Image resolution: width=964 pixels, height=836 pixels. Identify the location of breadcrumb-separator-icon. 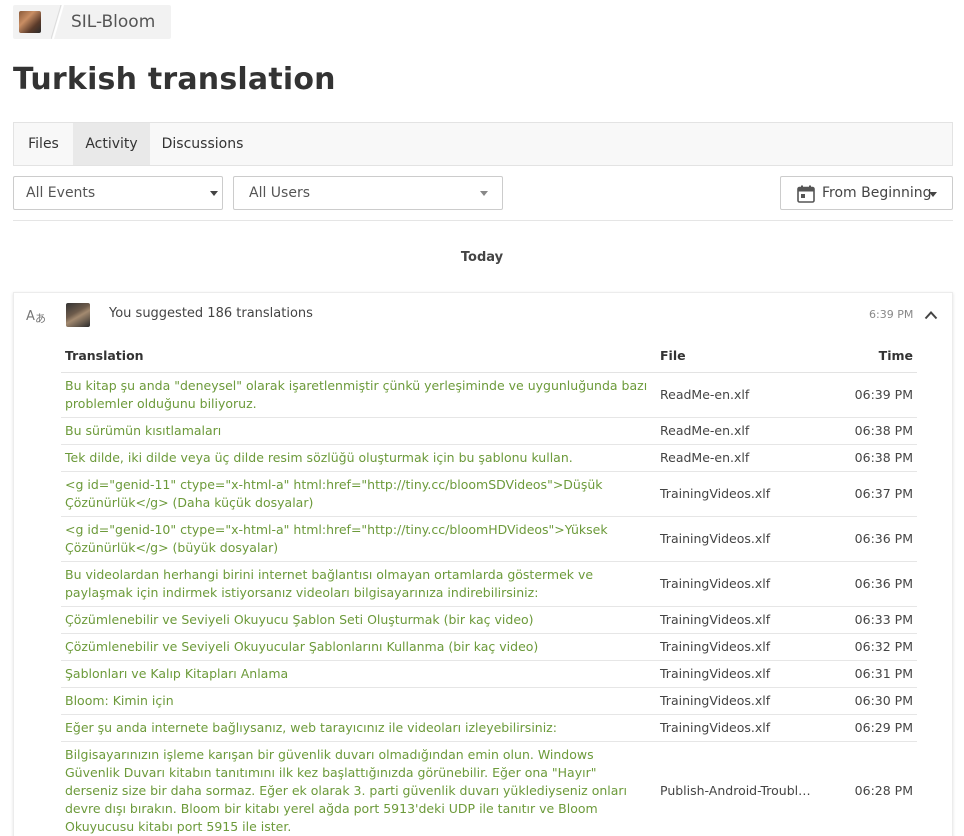
(58, 22).